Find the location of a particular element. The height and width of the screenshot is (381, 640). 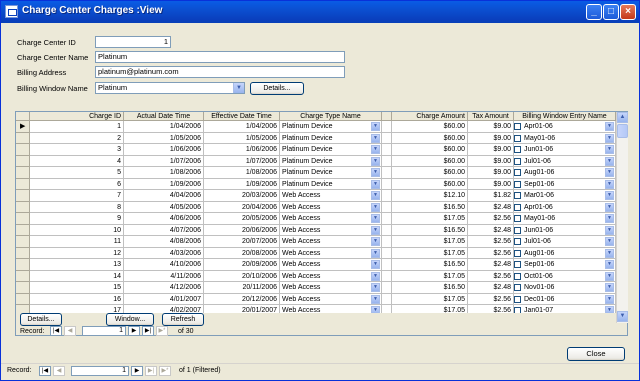

maximize-icon: □ is located at coordinates (611, 12).